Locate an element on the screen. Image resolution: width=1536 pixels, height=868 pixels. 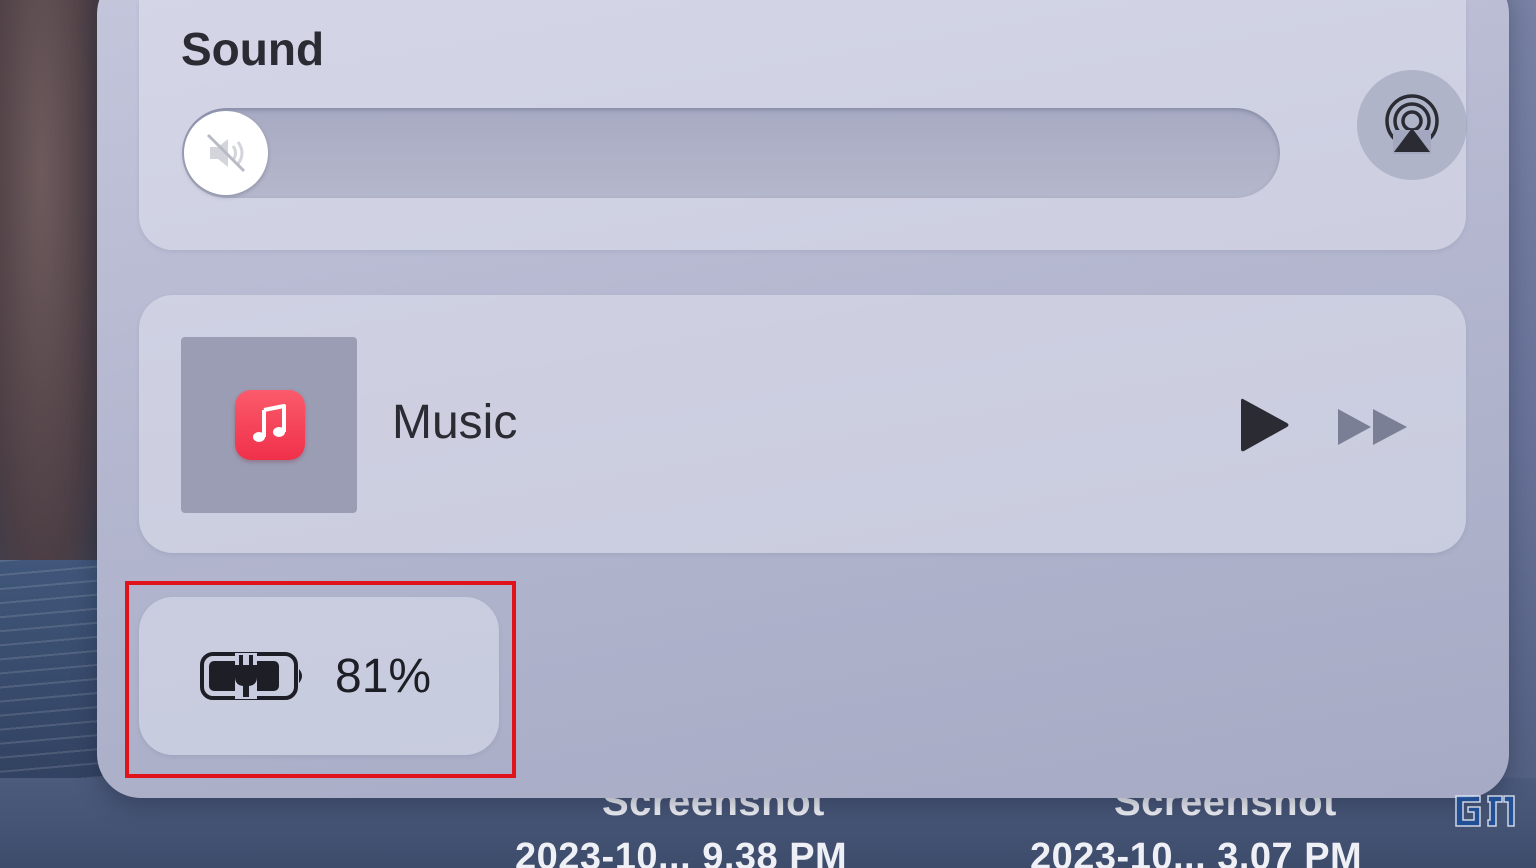
fast-forward-icon is located at coordinates (1372, 427).